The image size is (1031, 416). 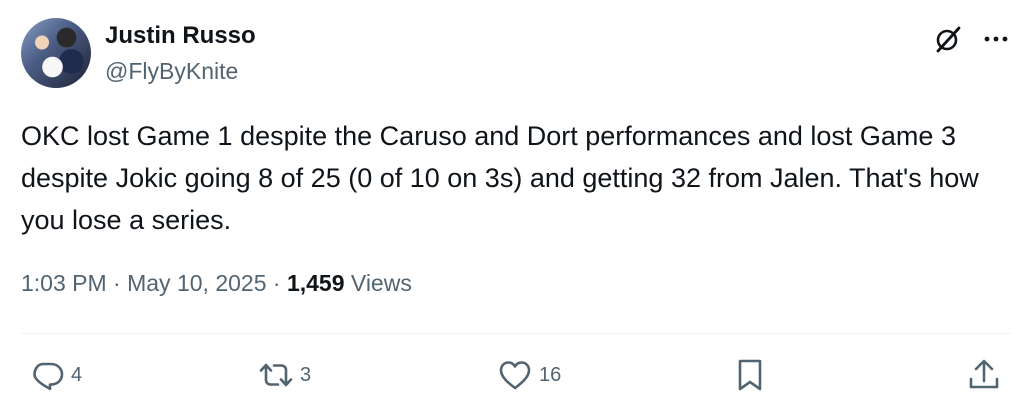 What do you see at coordinates (171, 71) in the screenshot?
I see `author-handle: @FlyByKnite` at bounding box center [171, 71].